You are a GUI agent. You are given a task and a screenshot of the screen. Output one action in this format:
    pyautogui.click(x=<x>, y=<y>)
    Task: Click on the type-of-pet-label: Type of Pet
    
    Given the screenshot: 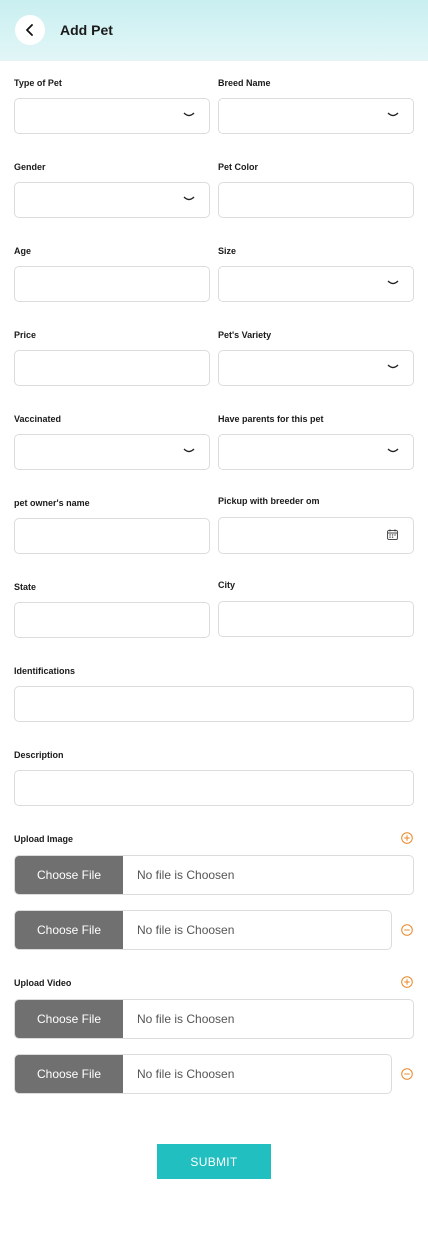 What is the action you would take?
    pyautogui.click(x=38, y=83)
    